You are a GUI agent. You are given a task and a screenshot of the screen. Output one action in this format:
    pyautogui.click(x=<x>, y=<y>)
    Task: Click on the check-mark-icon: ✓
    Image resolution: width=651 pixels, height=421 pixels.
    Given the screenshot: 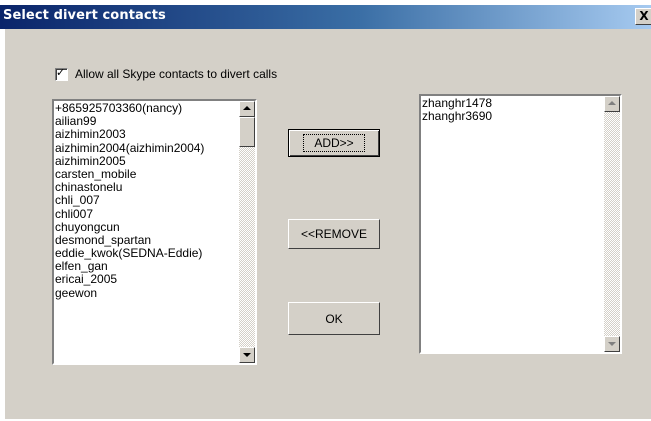 What is the action you would take?
    pyautogui.click(x=61, y=72)
    